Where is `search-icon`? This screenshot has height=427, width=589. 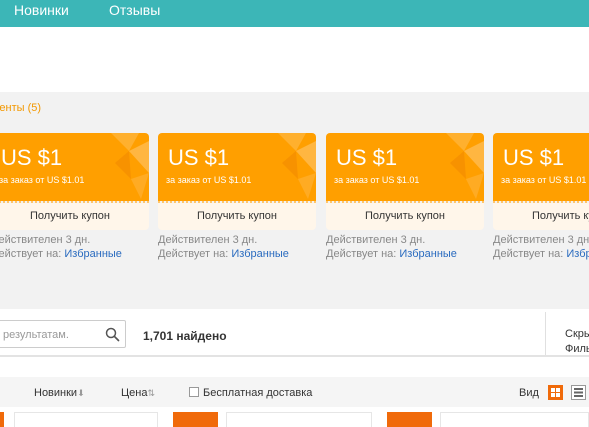
search-icon is located at coordinates (112, 334).